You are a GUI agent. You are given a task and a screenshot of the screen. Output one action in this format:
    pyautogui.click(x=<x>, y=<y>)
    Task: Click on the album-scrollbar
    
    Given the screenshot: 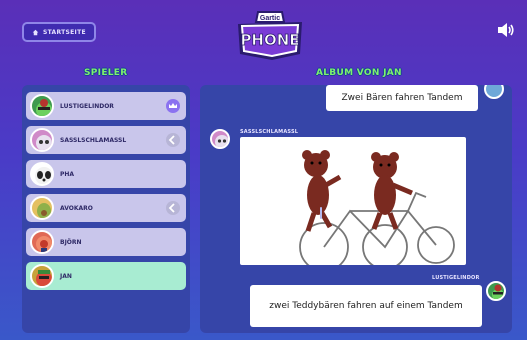 What is the action you would take?
    pyautogui.click(x=321, y=213)
    